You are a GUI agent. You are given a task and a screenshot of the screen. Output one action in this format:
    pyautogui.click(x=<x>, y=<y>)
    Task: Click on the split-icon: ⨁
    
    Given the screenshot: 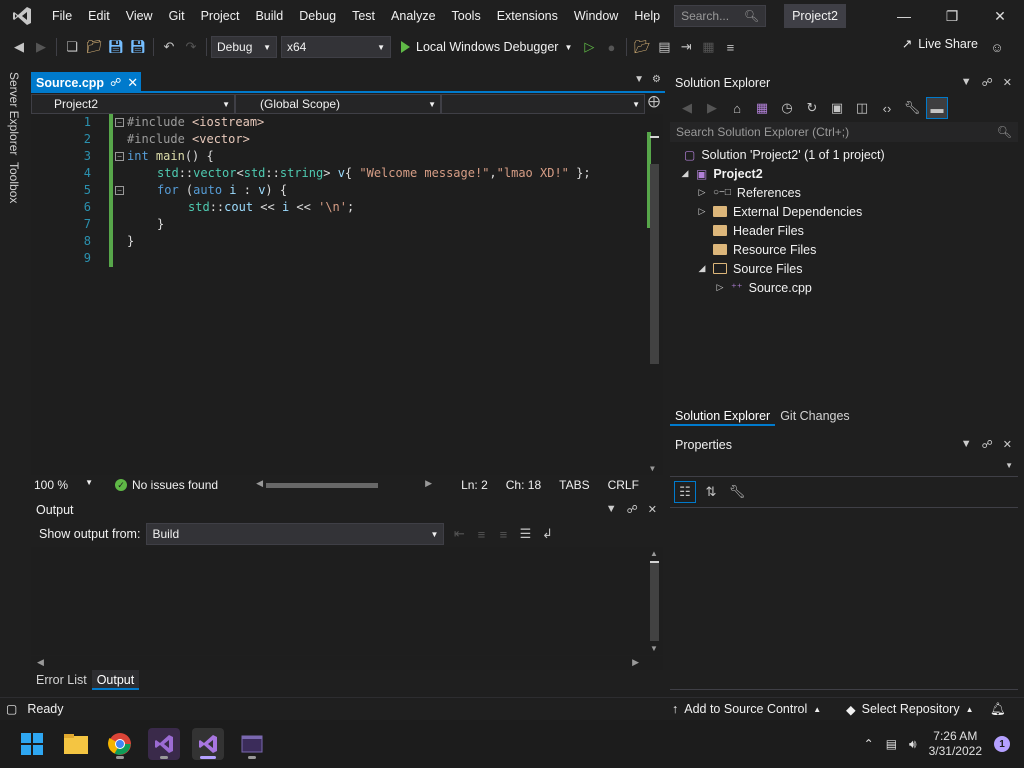 What is the action you would take?
    pyautogui.click(x=654, y=104)
    